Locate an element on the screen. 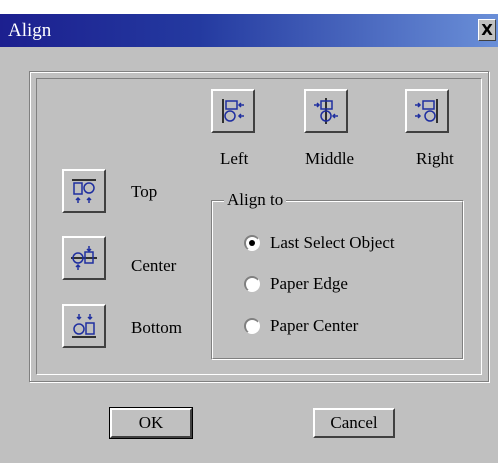 The width and height of the screenshot is (498, 463). window-title: Align is located at coordinates (30, 30).